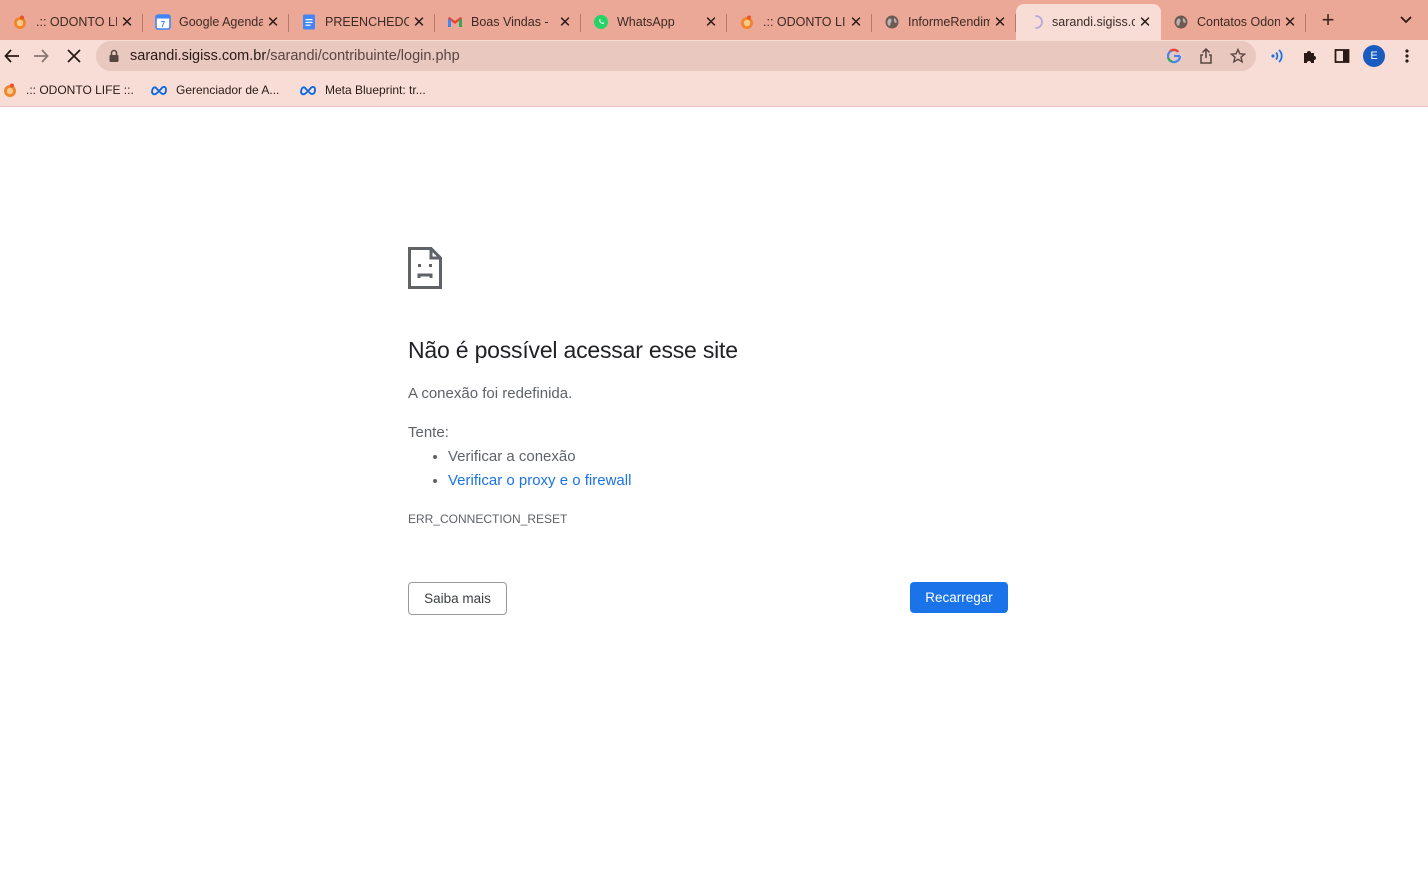  Describe the element at coordinates (959, 597) in the screenshot. I see `reload-button: Recarregar` at that location.